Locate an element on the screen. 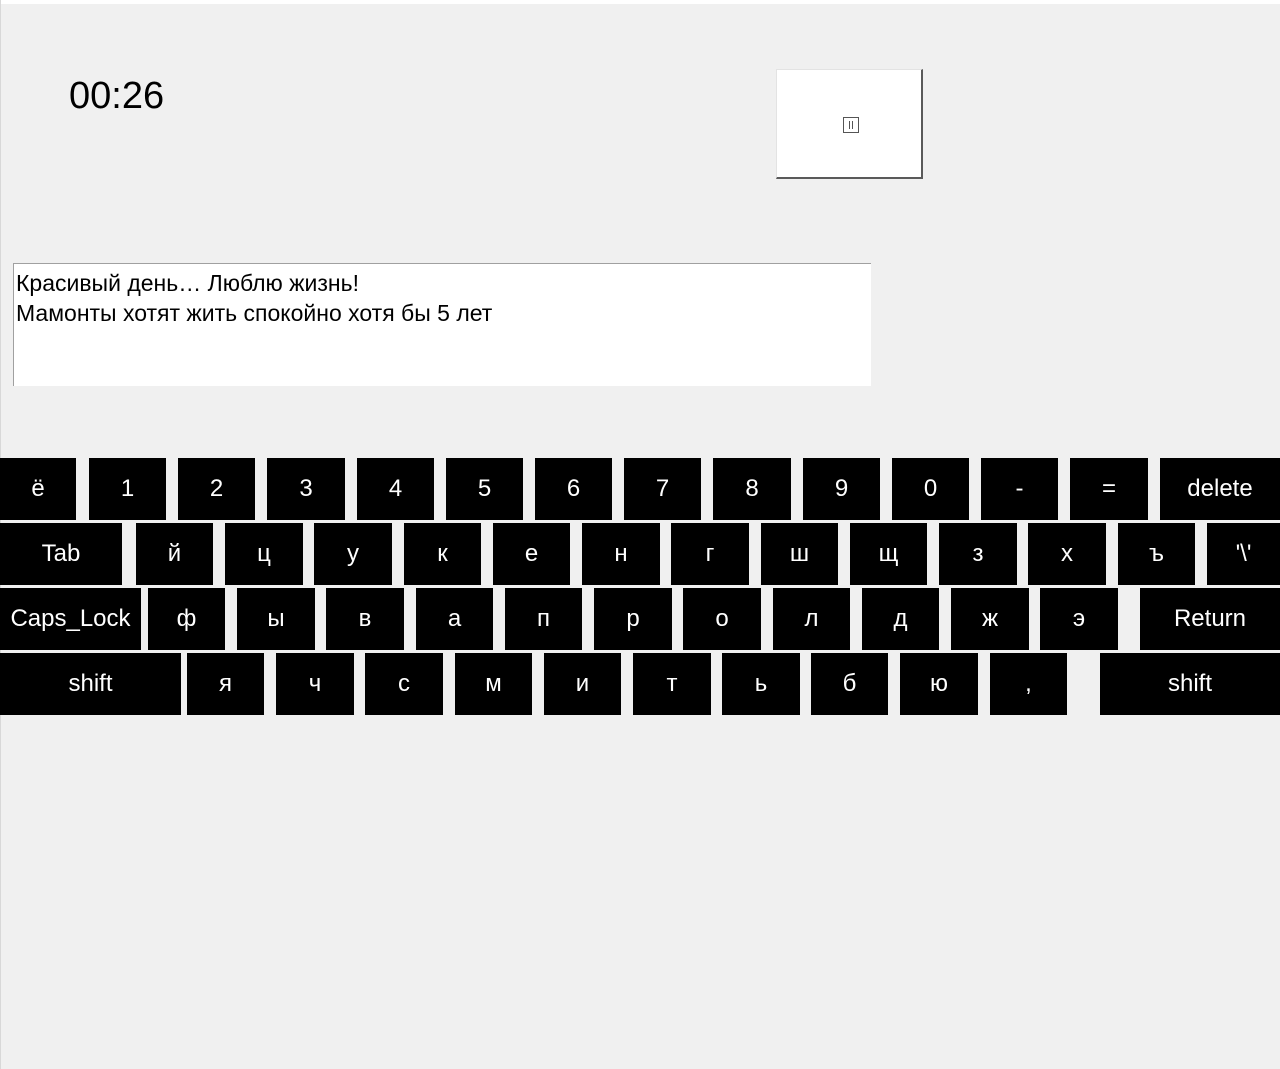 This screenshot has height=1069, width=1280. key-shift-left: shift is located at coordinates (90, 684).